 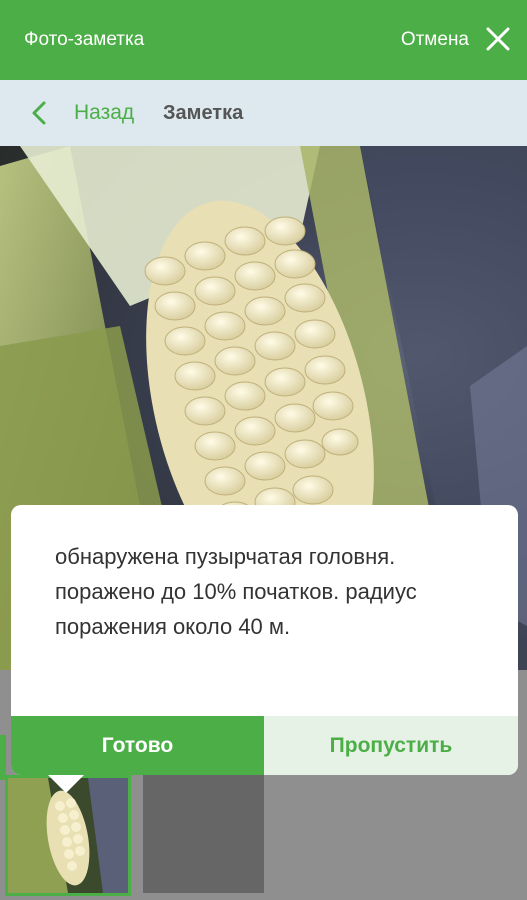 I want to click on navigation-bar: Назад Заметка, so click(x=263, y=113).